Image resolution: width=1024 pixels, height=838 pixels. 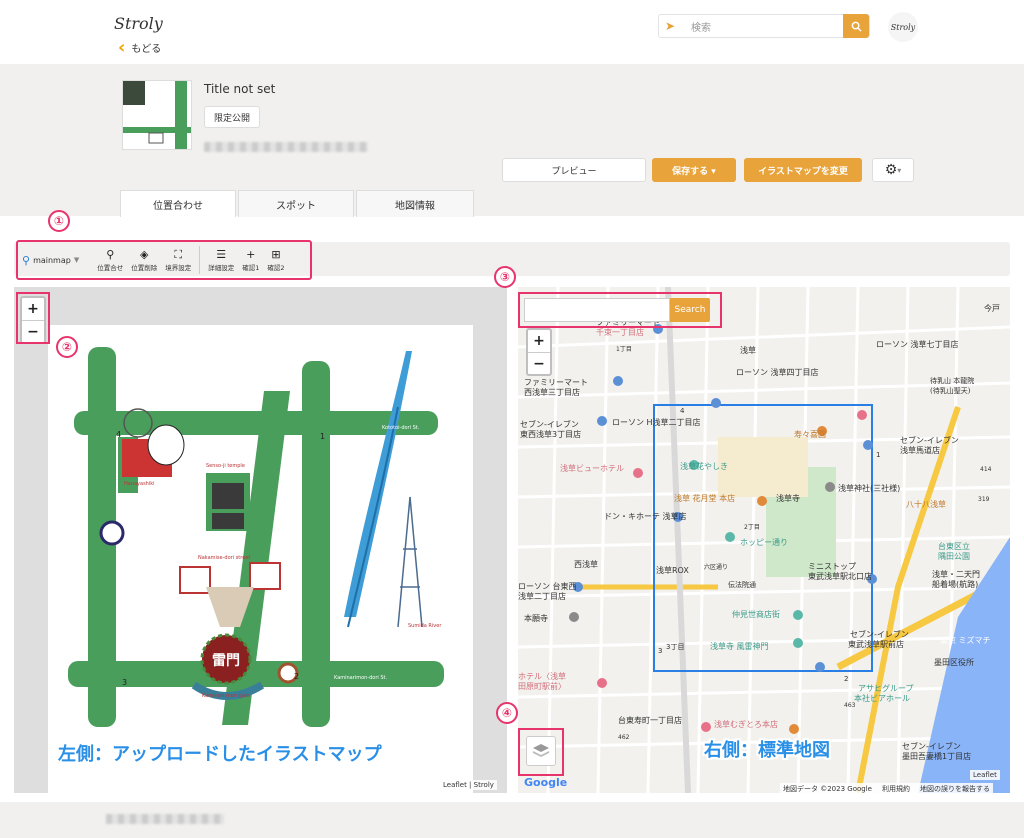 What do you see at coordinates (882, 698) in the screenshot?
I see `rmap-label-49: 本社ビアホール` at bounding box center [882, 698].